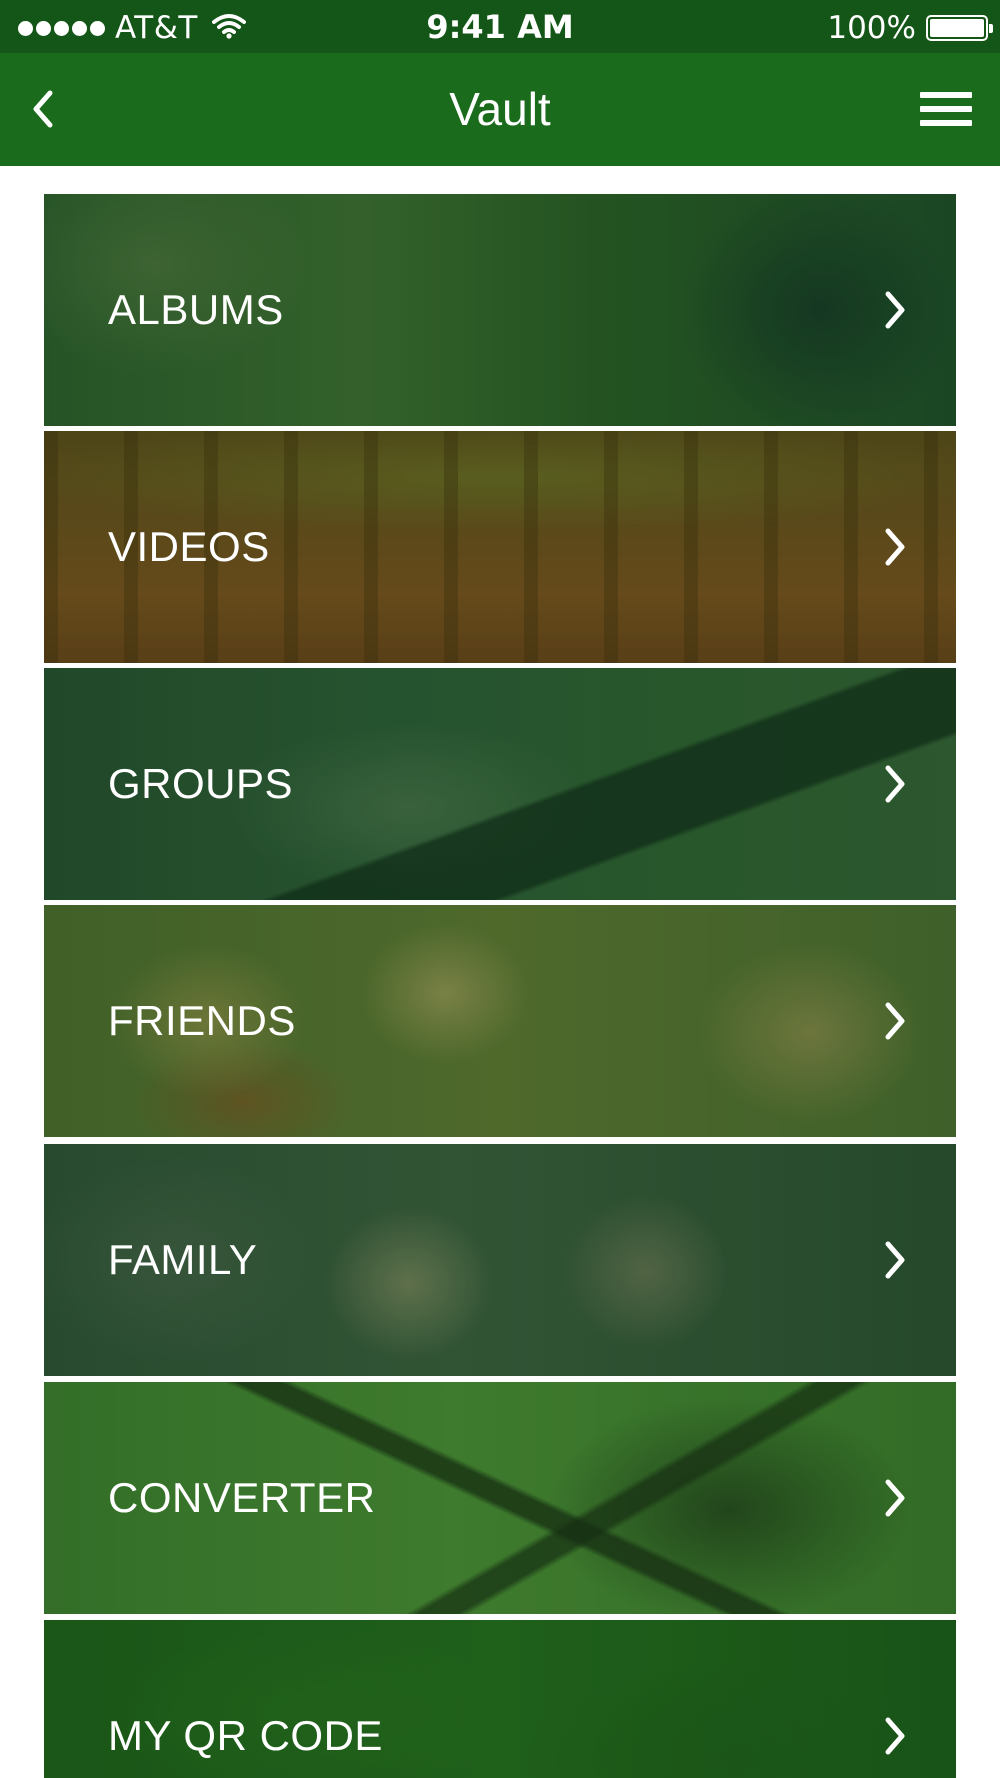  Describe the element at coordinates (500, 1699) in the screenshot. I see `menu-item-my-qr-code: MY QR CODE` at that location.